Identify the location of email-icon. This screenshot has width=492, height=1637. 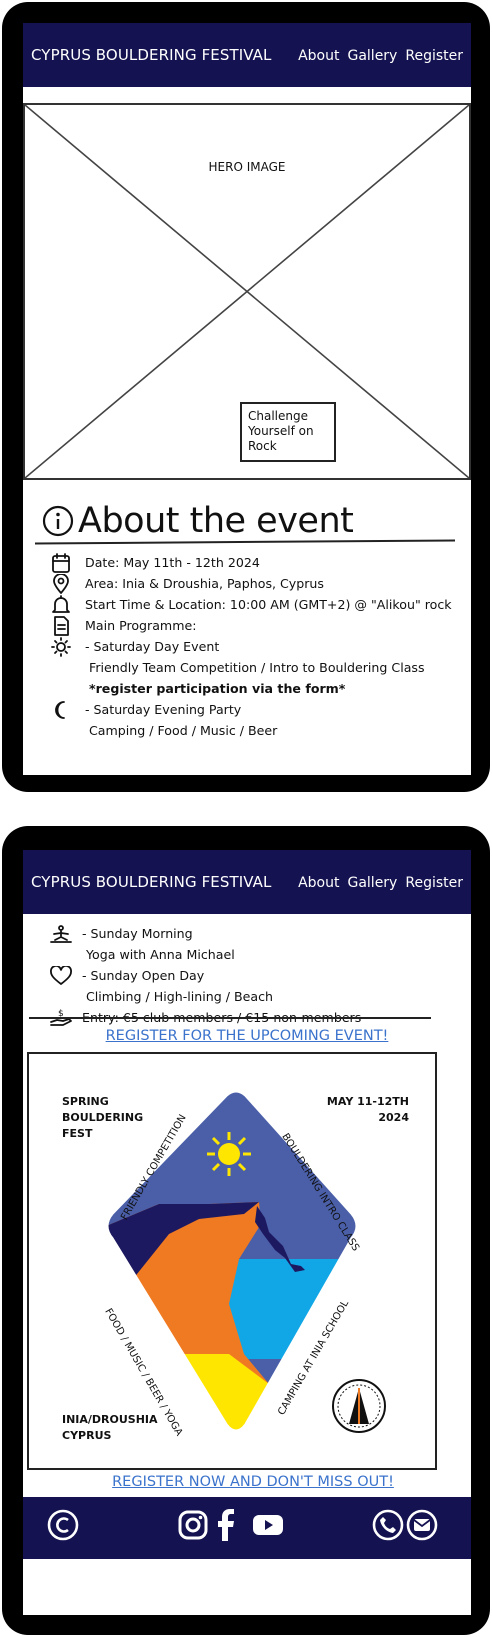
(422, 1525).